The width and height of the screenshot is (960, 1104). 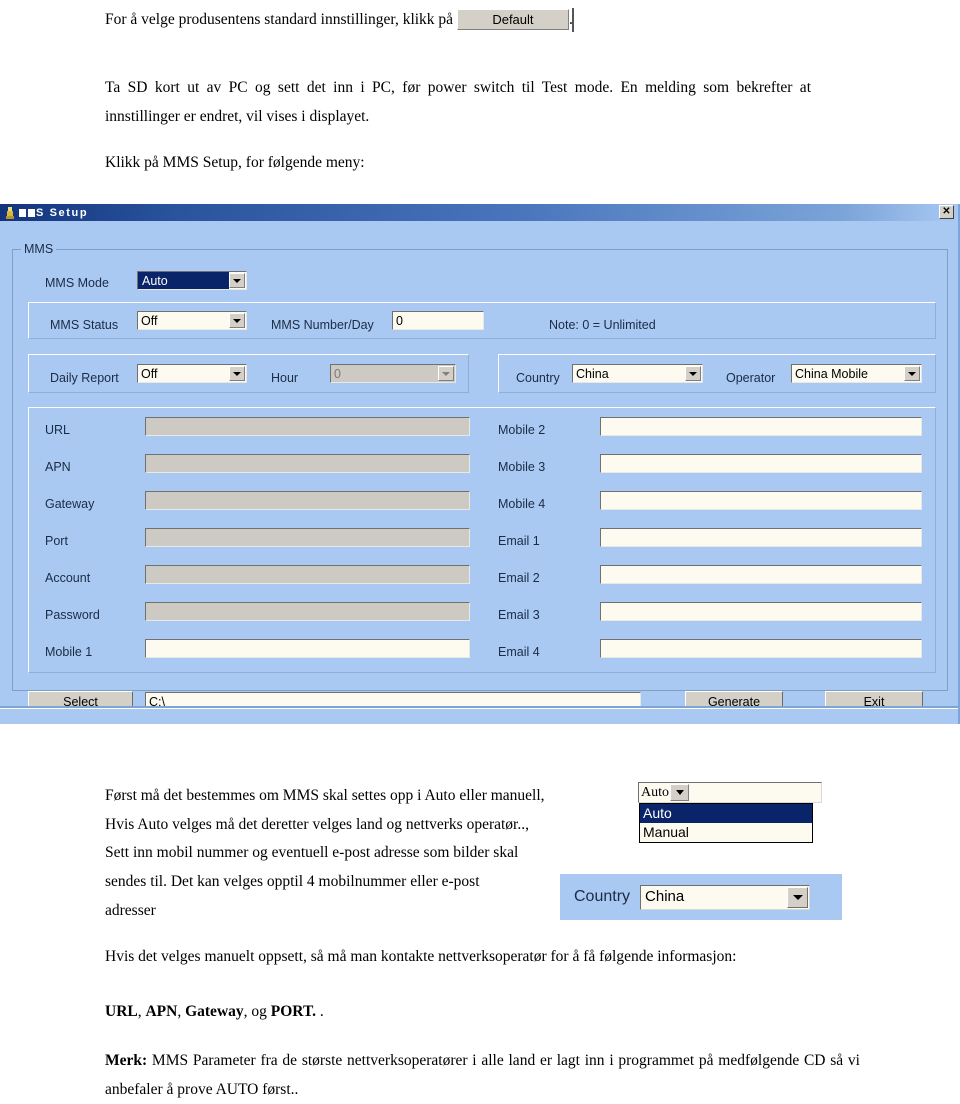 What do you see at coordinates (130, 910) in the screenshot?
I see `paragraph-mms-mode-line5: adresser` at bounding box center [130, 910].